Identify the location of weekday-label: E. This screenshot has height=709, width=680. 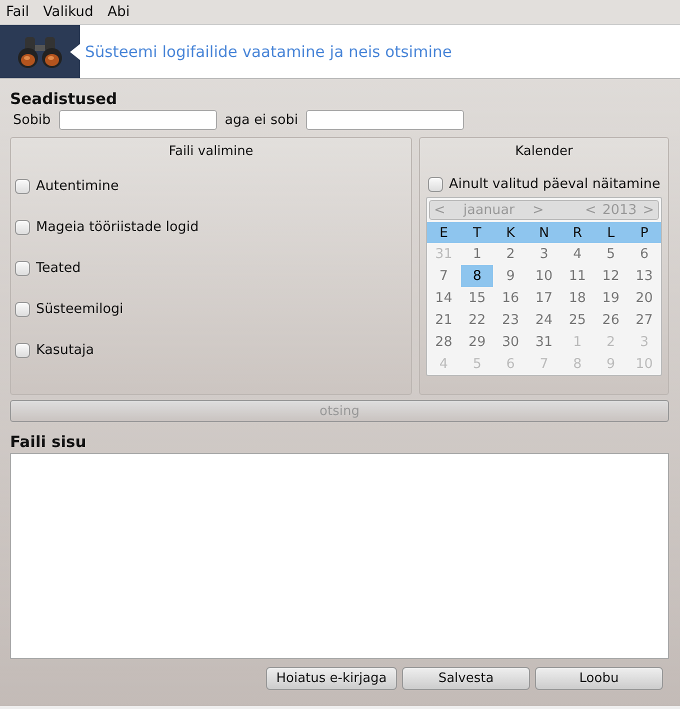
(443, 232).